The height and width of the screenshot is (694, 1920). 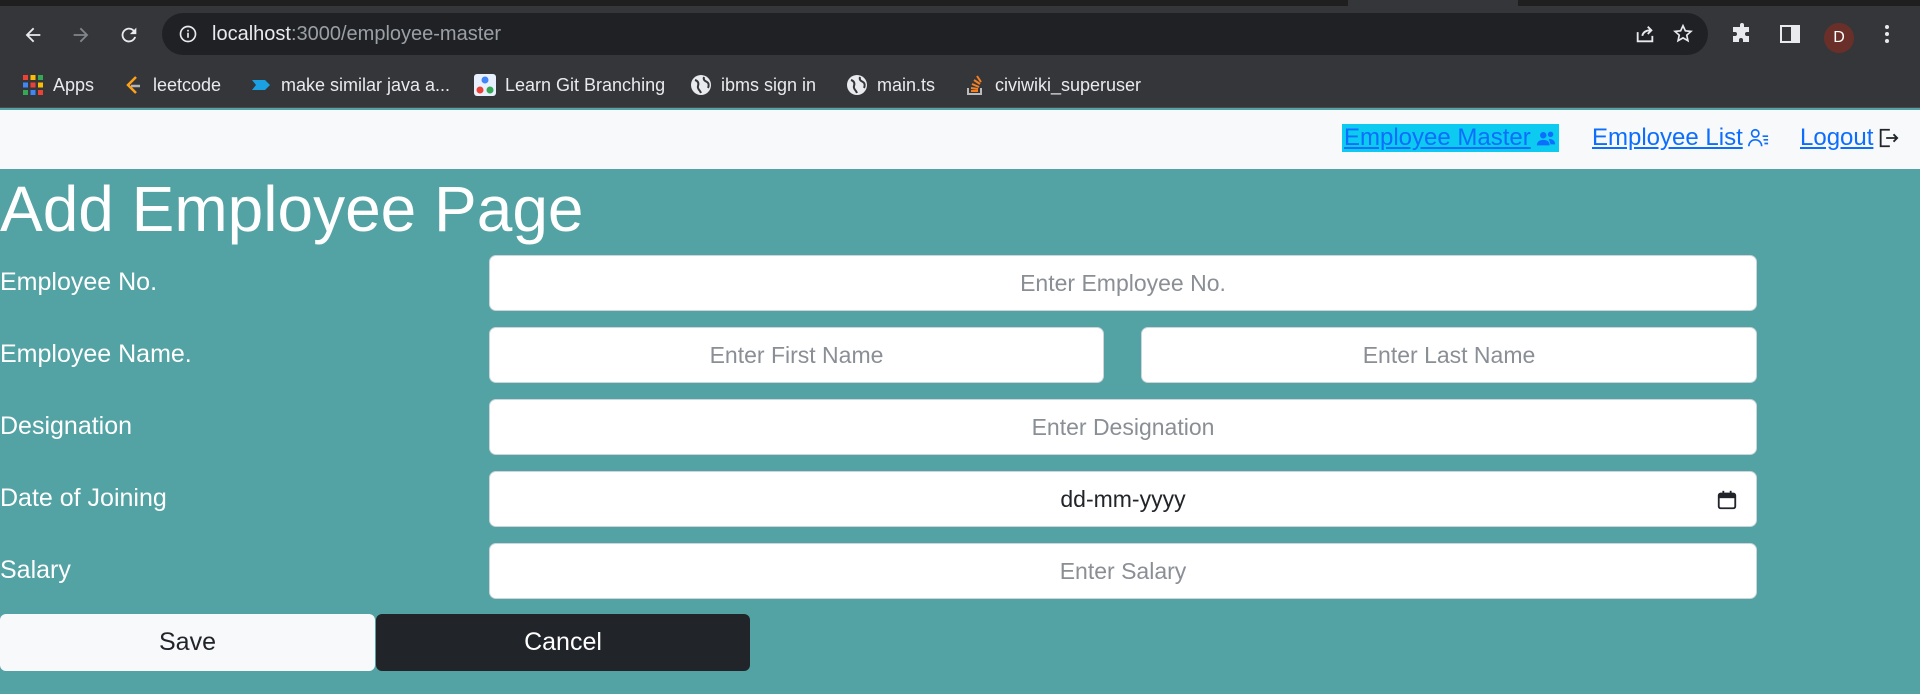 I want to click on bookmark-tag-icon, so click(x=261, y=85).